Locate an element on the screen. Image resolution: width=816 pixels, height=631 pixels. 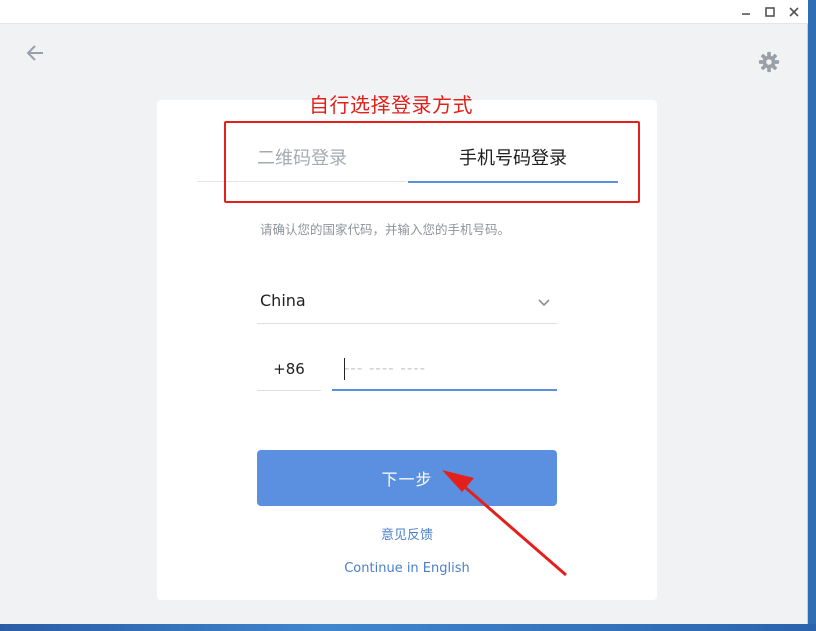
tab-phone-login: 手机号码登录 is located at coordinates (513, 158).